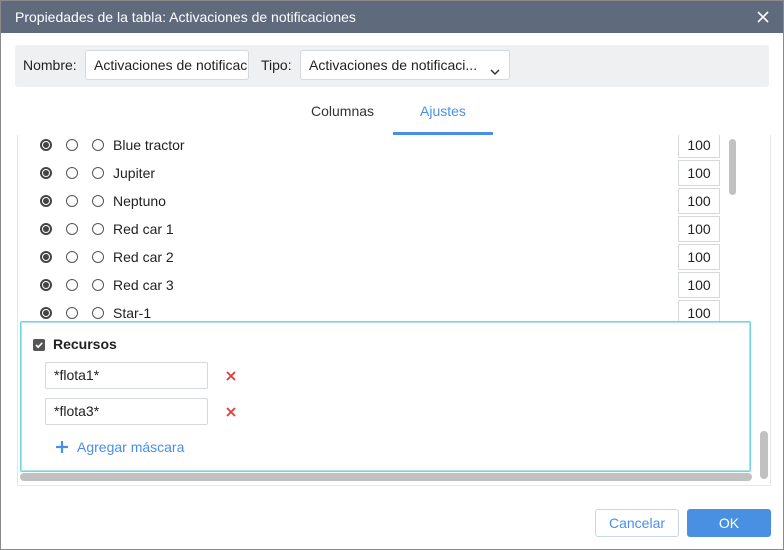  What do you see at coordinates (134, 173) in the screenshot?
I see `unit-name: Jupiter` at bounding box center [134, 173].